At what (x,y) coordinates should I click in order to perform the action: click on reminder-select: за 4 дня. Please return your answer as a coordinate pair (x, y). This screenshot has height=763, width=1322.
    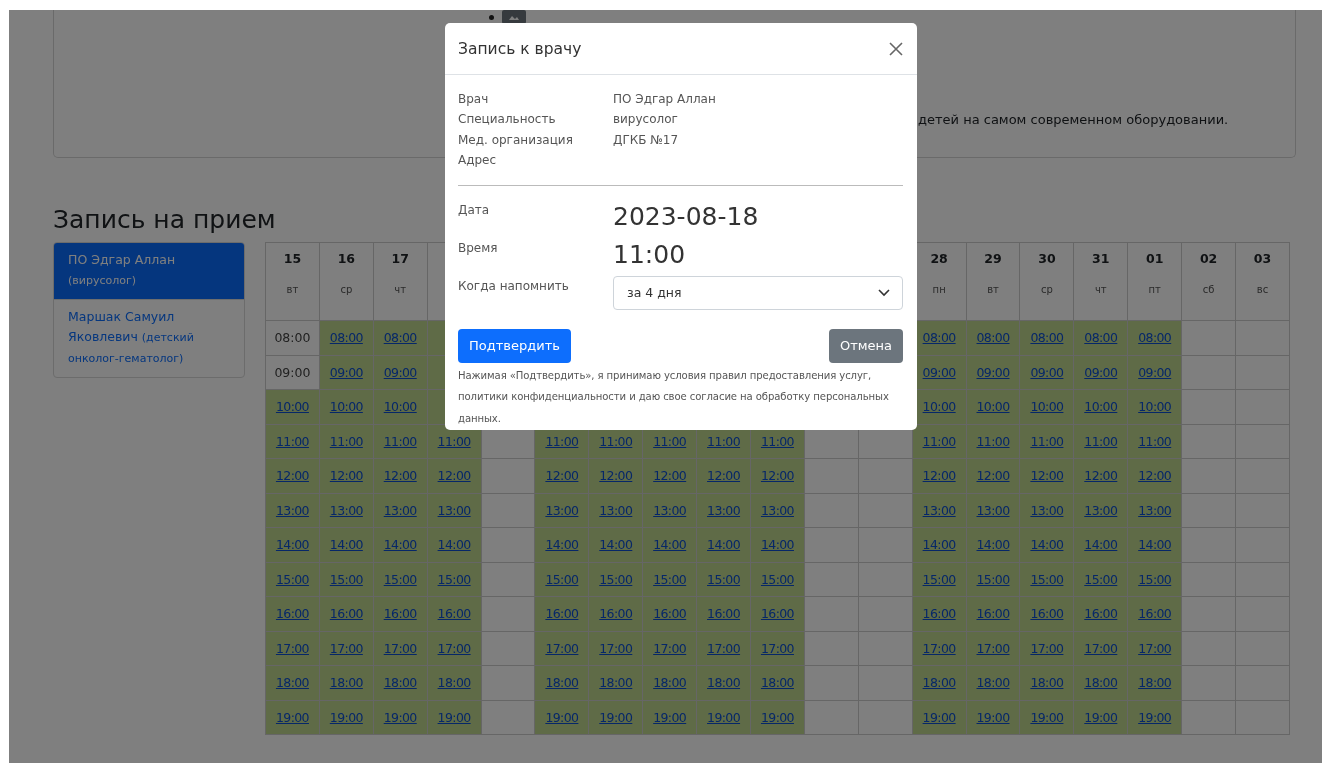
    Looking at the image, I should click on (758, 292).